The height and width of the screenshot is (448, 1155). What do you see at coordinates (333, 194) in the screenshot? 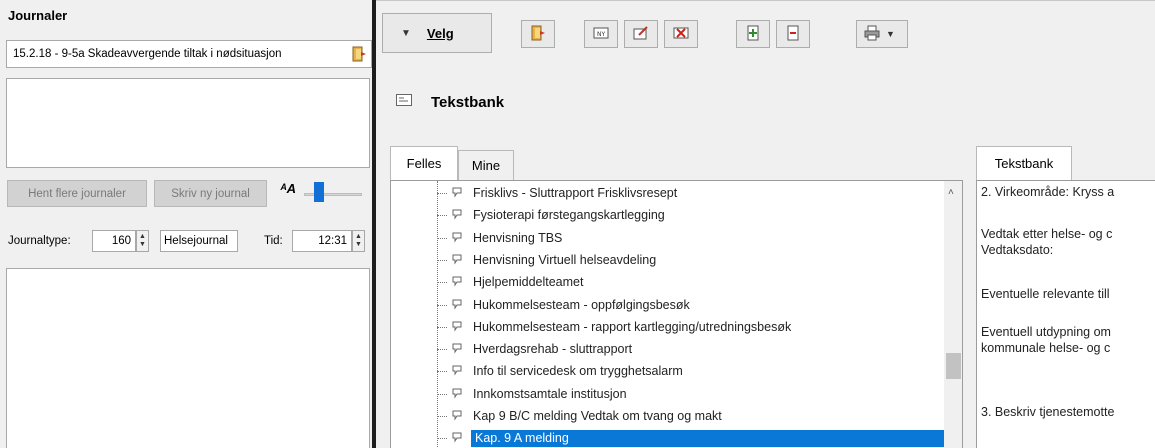
I see `font-size-slider-track` at bounding box center [333, 194].